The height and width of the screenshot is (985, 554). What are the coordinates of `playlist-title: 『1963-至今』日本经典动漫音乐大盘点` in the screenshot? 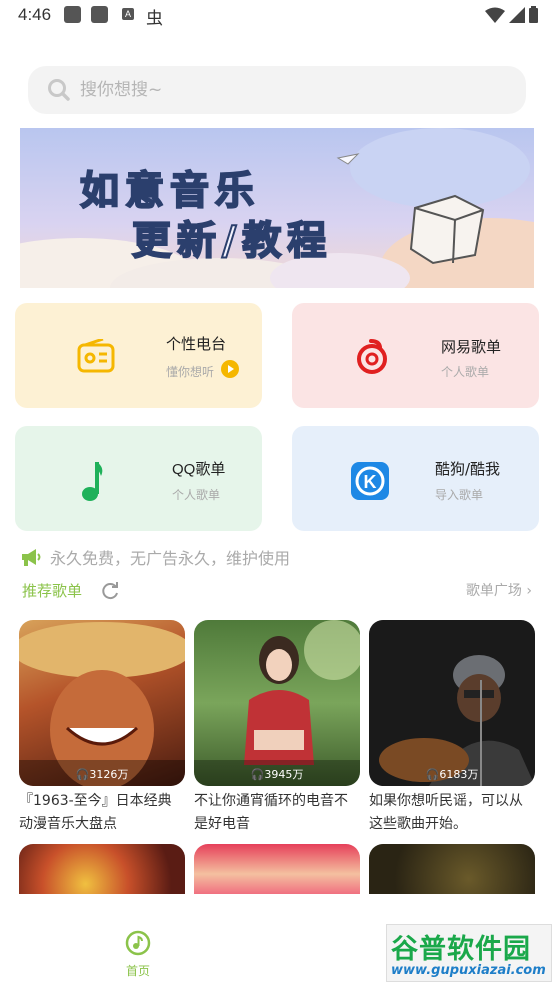 It's located at (95, 812).